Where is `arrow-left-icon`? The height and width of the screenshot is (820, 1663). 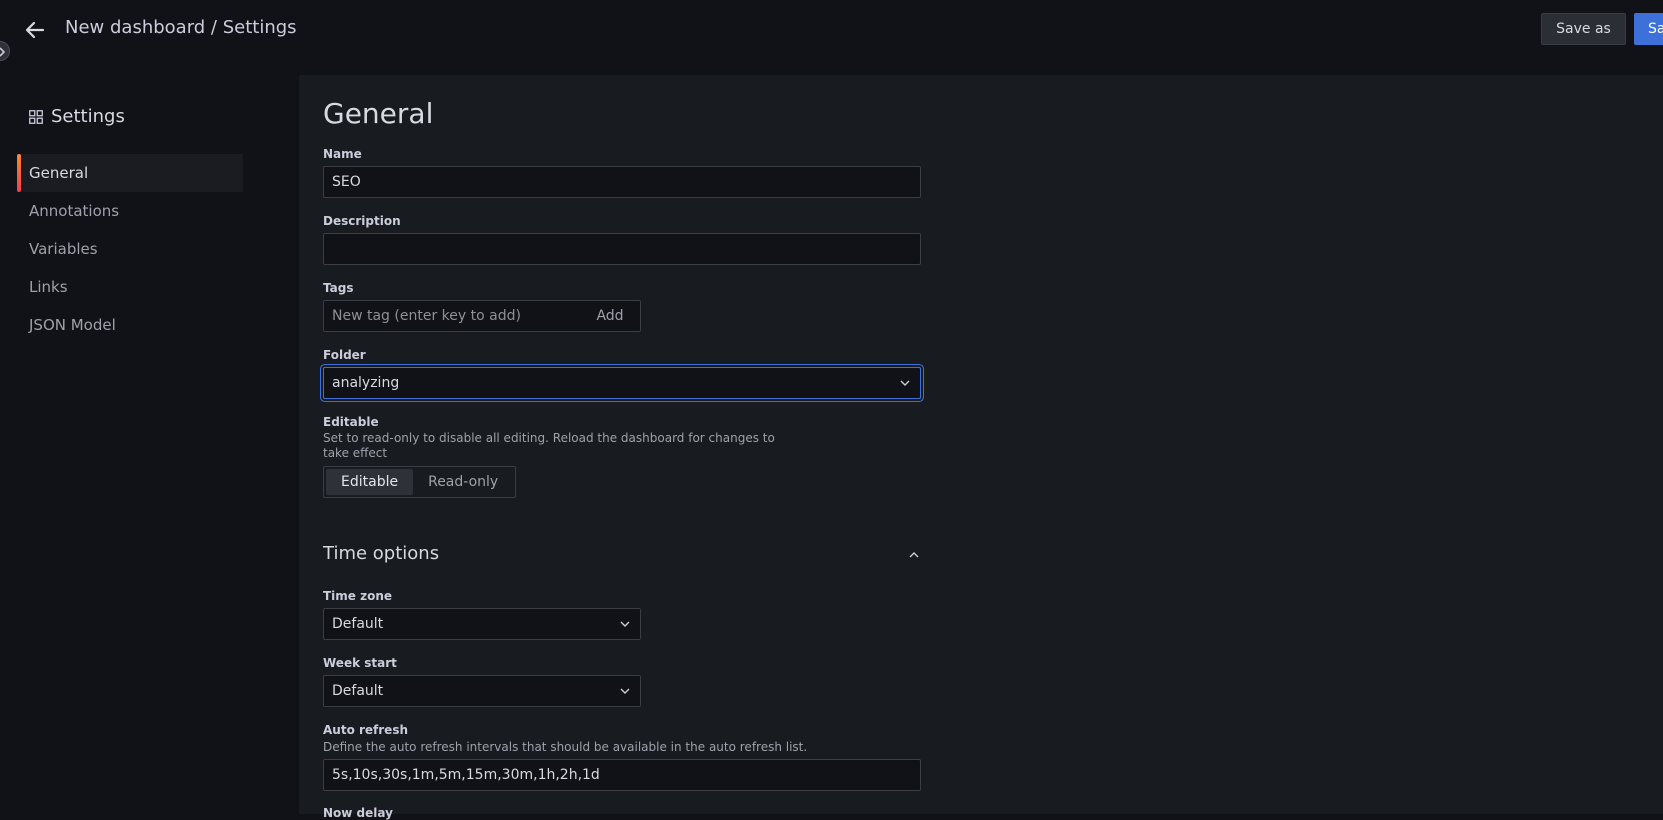 arrow-left-icon is located at coordinates (35, 30).